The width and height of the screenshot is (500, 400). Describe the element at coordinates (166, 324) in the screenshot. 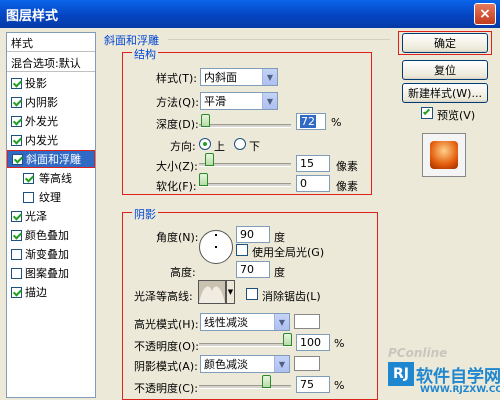

I see `highlight-mode-label: 高光模式(H):` at that location.